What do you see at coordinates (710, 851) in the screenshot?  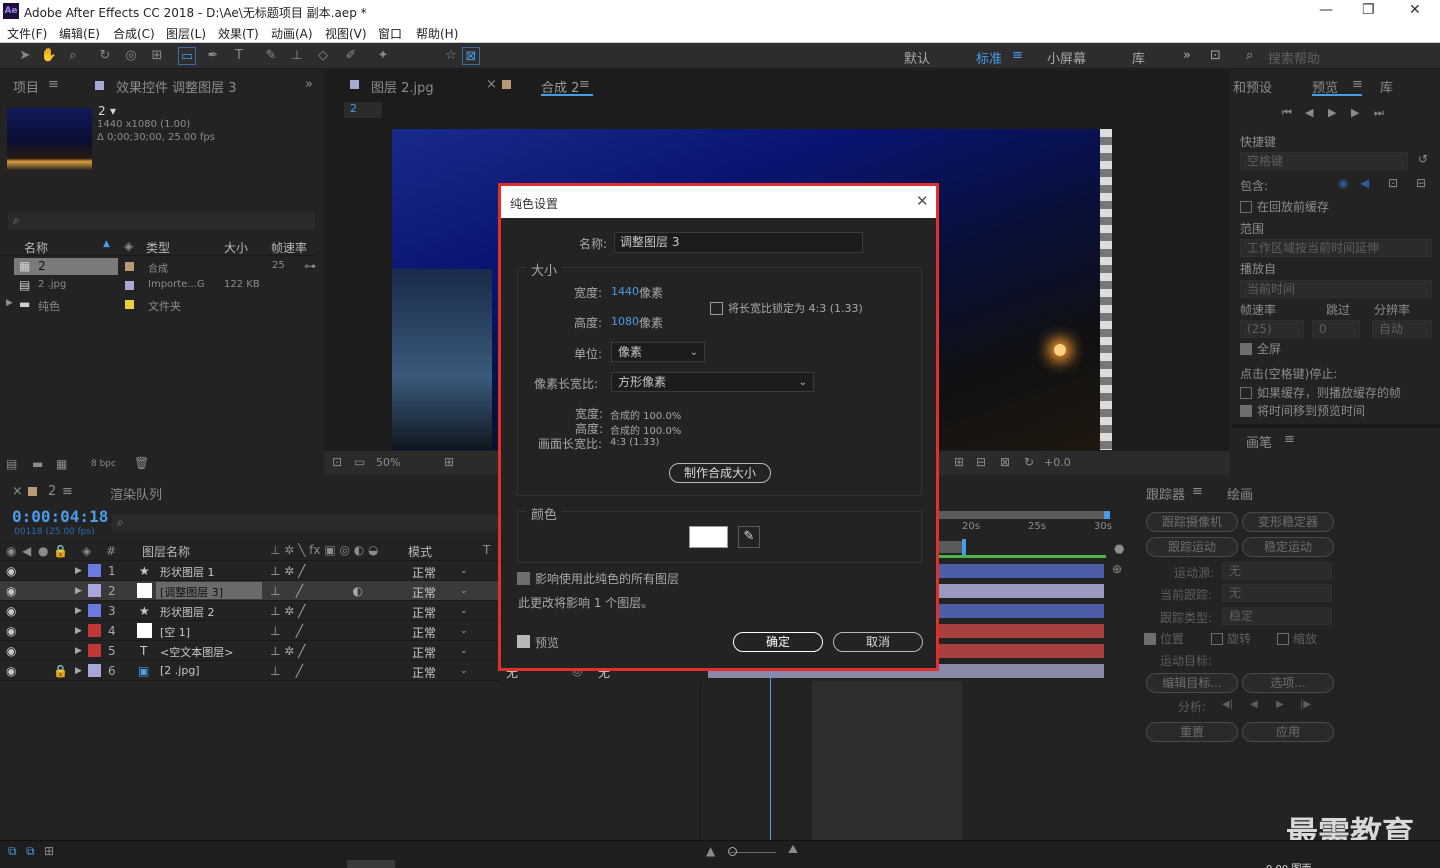 I see `zoom-out-icon: ▲` at bounding box center [710, 851].